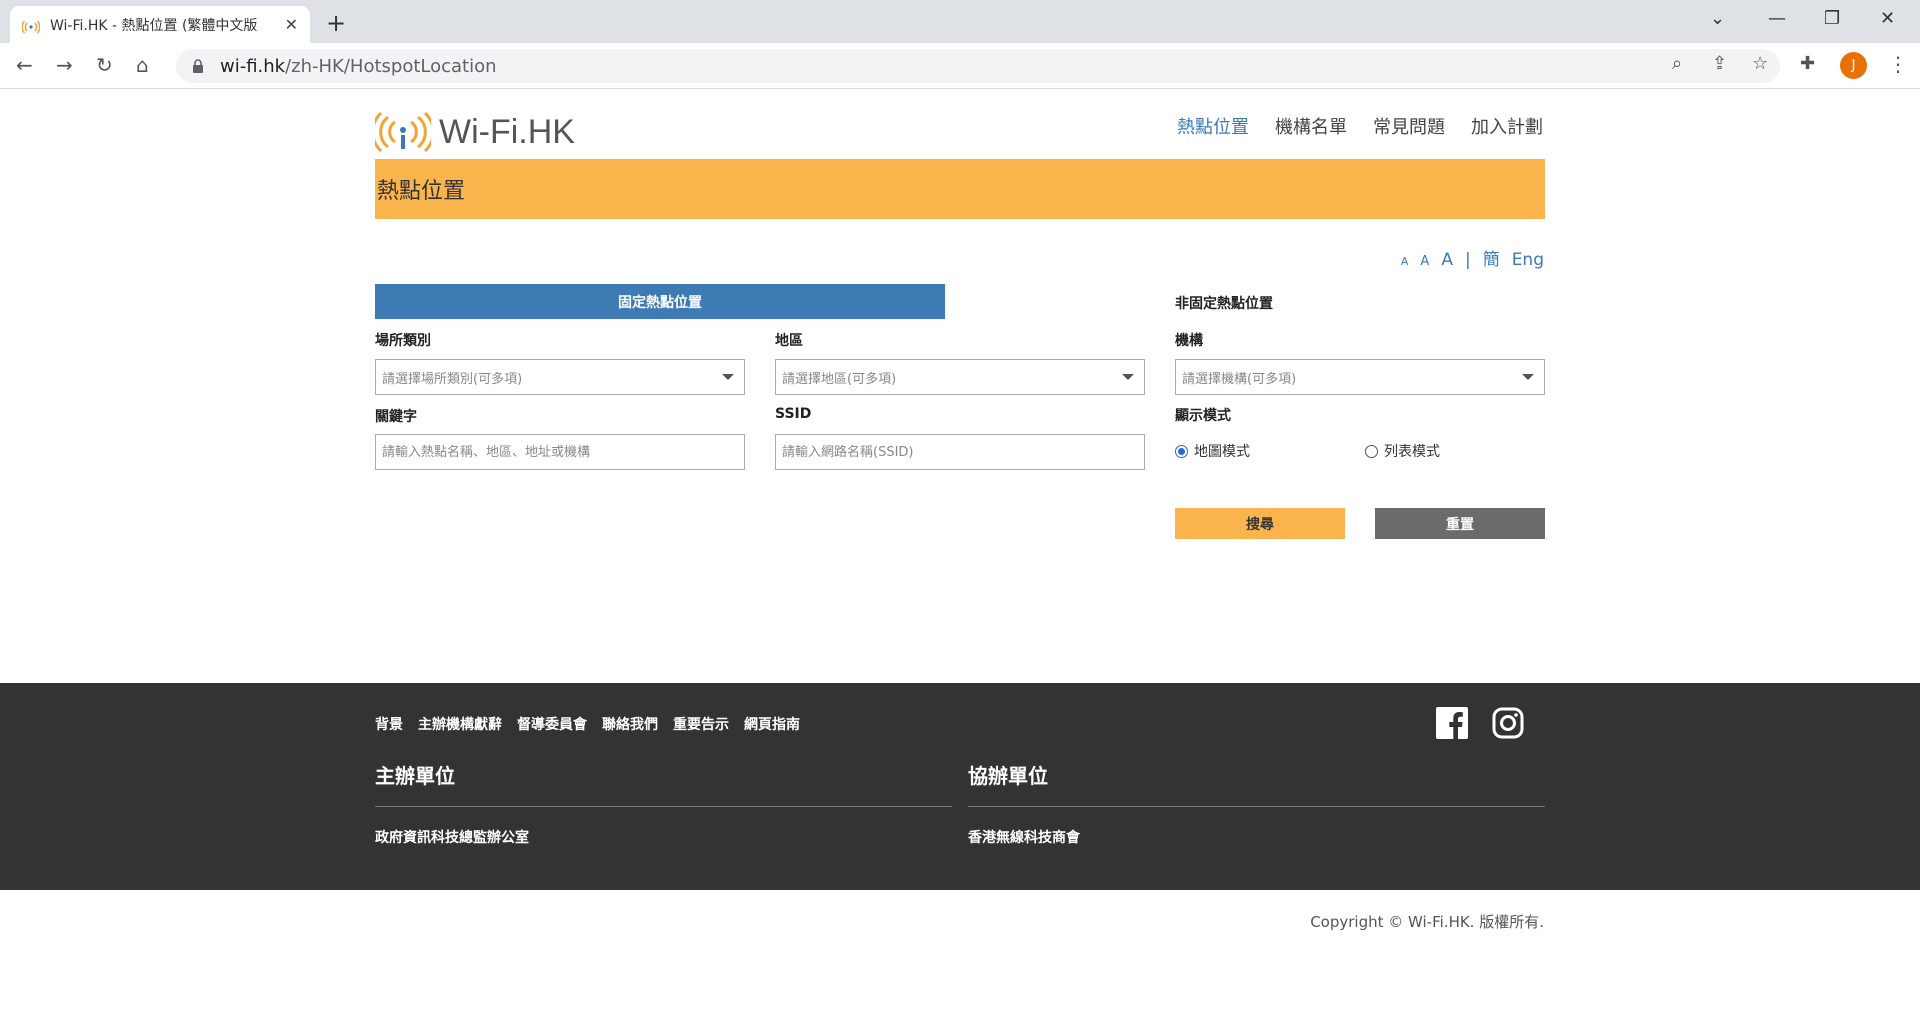 The image size is (1920, 1020). Describe the element at coordinates (1807, 63) in the screenshot. I see `extensions-icon: ✚` at that location.